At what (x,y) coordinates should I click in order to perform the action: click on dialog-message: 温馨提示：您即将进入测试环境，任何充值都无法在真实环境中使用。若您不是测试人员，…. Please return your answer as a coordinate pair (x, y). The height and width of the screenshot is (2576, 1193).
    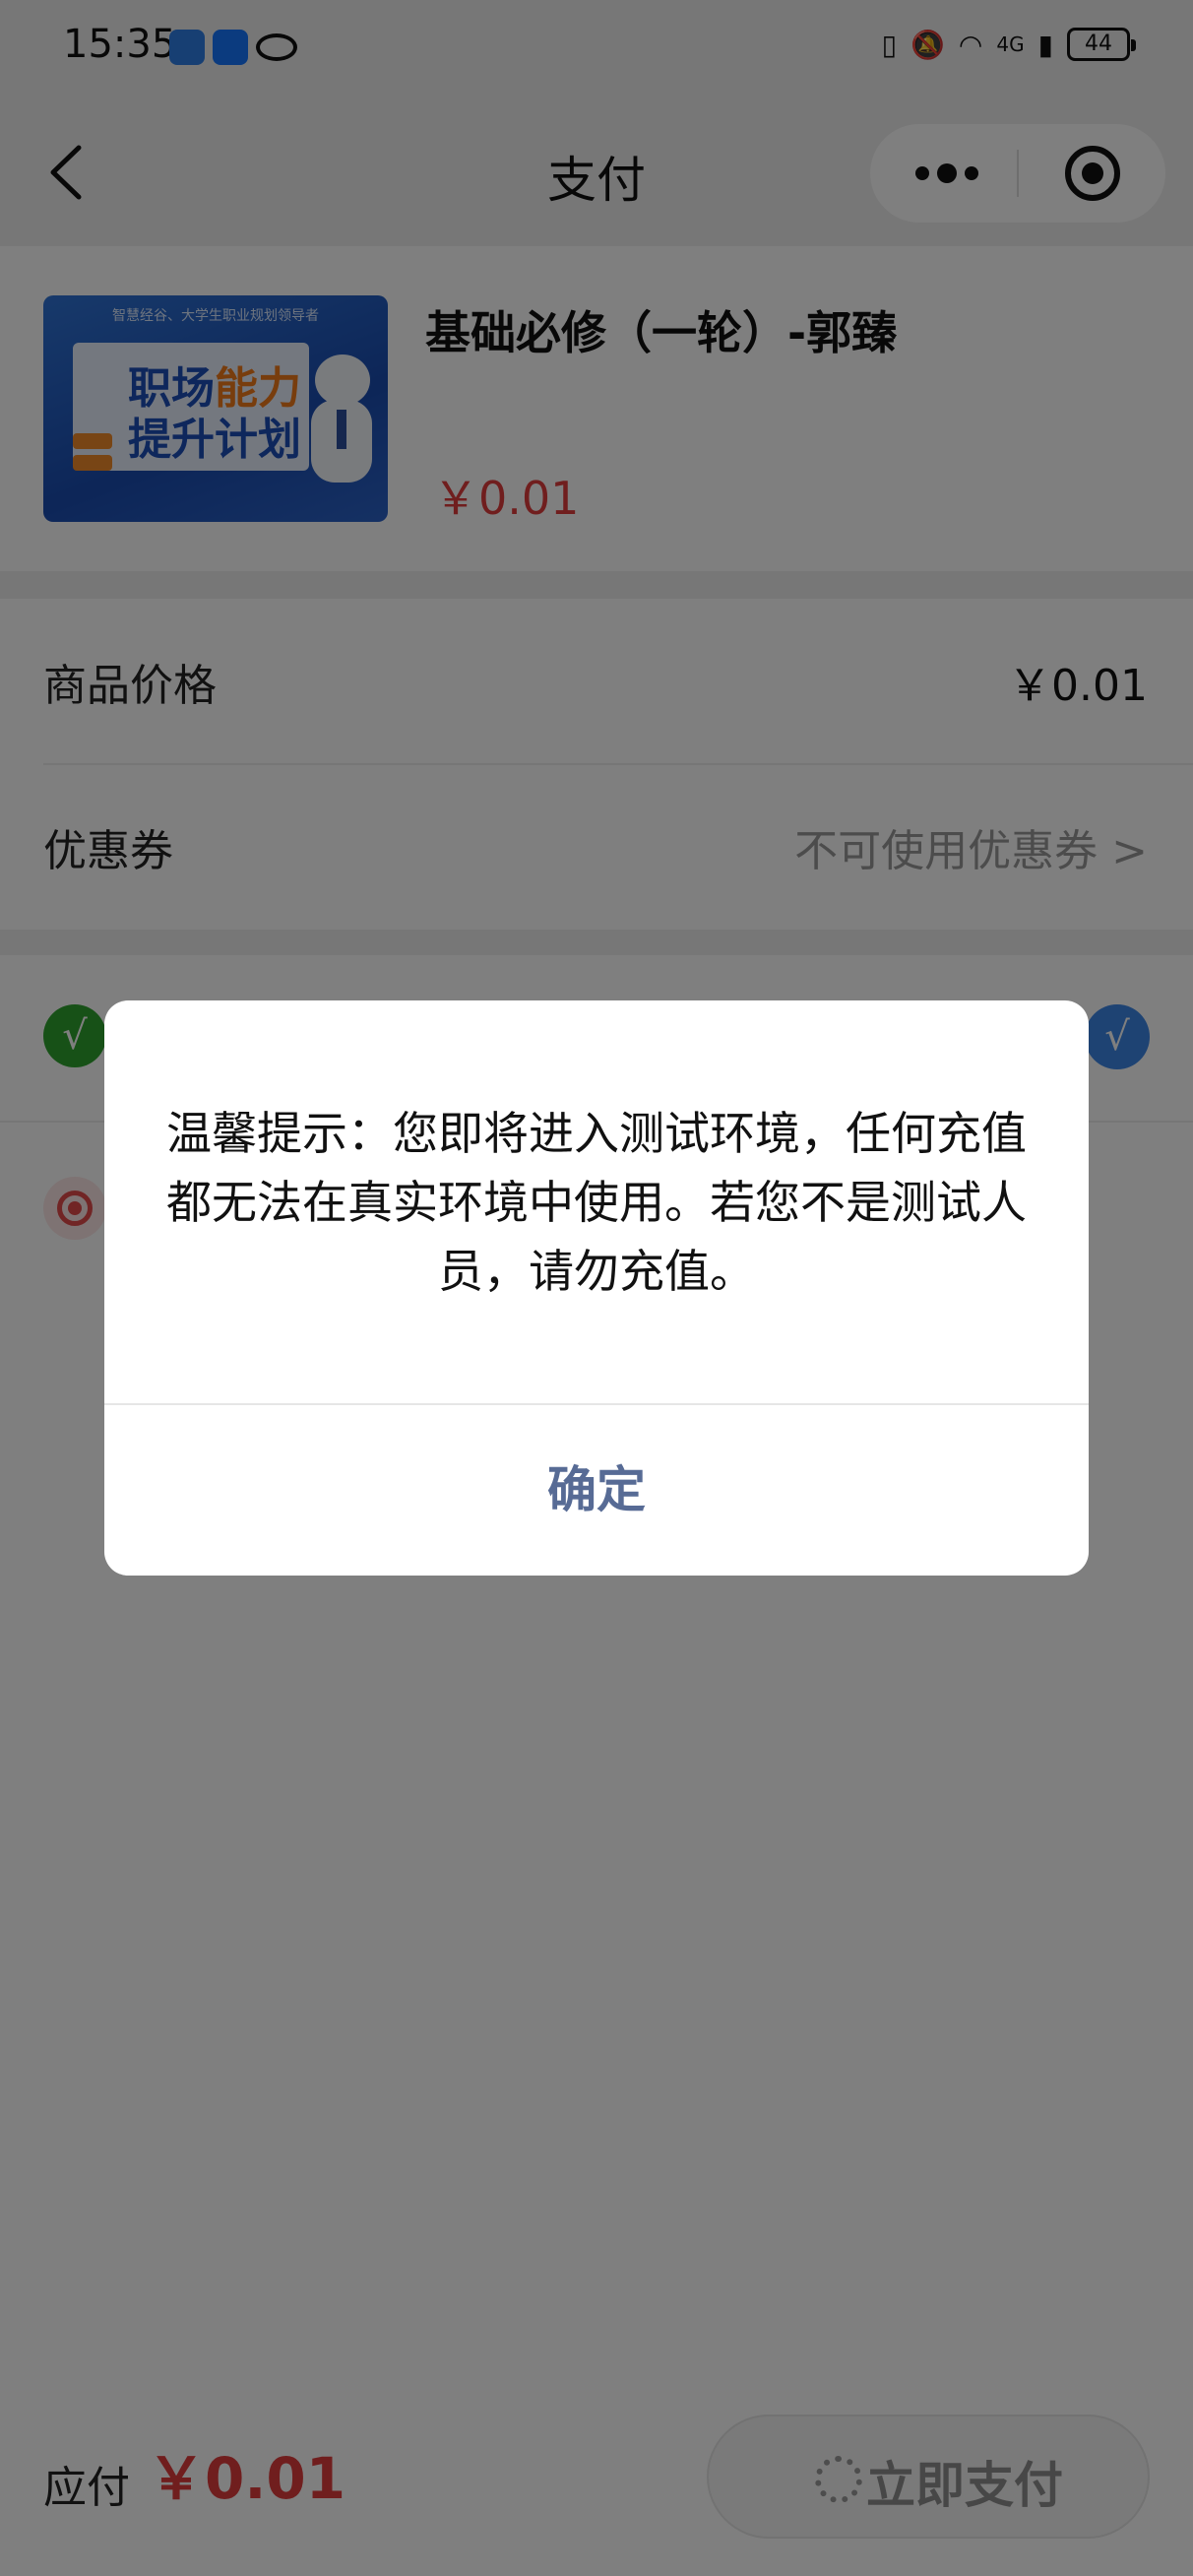
    Looking at the image, I should click on (596, 1202).